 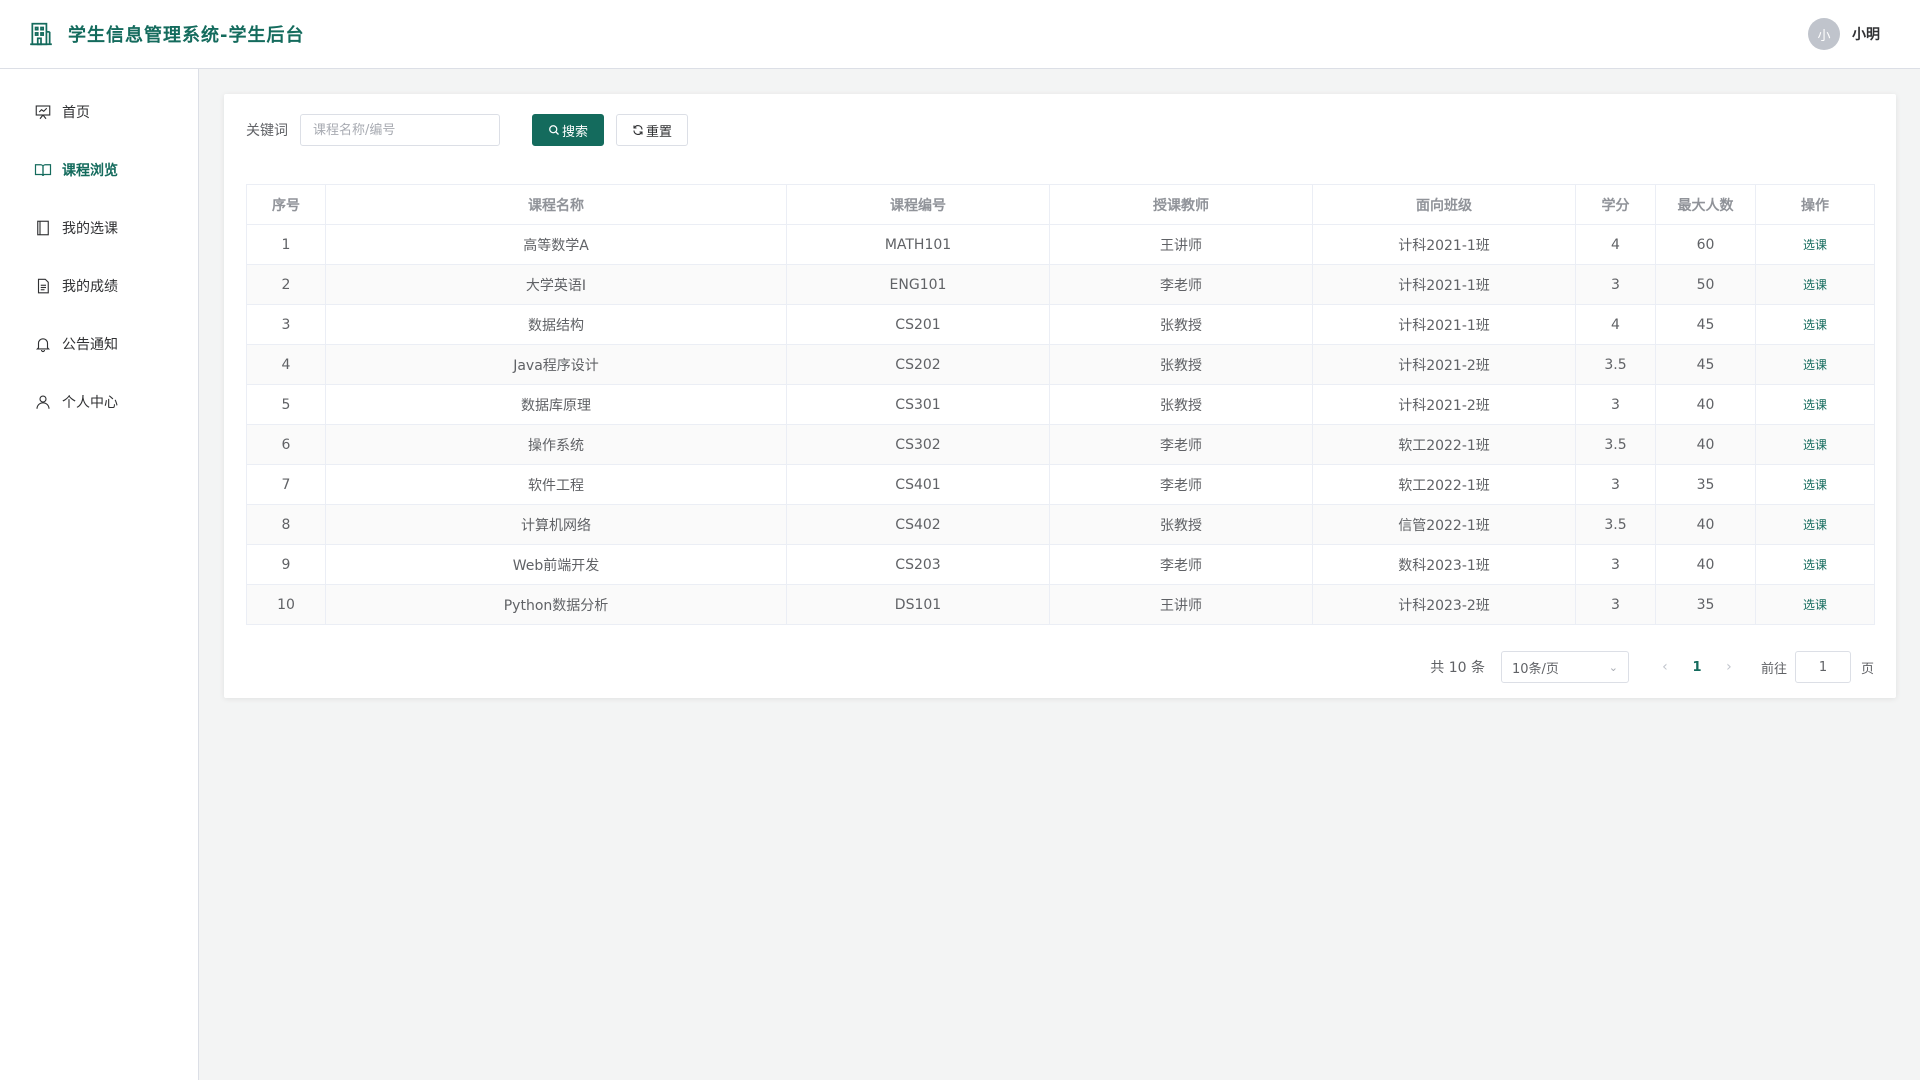 What do you see at coordinates (99, 402) in the screenshot?
I see `sidebar-item-profile: 个人中心` at bounding box center [99, 402].